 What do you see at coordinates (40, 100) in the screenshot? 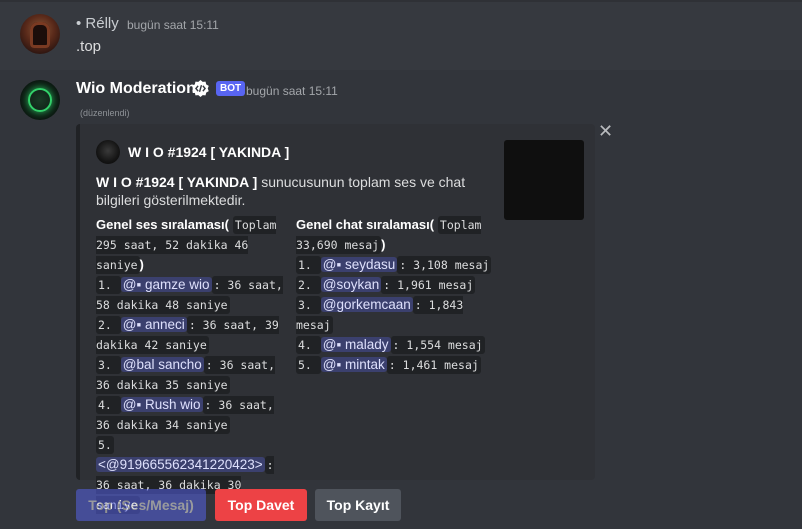
I see `avatar` at bounding box center [40, 100].